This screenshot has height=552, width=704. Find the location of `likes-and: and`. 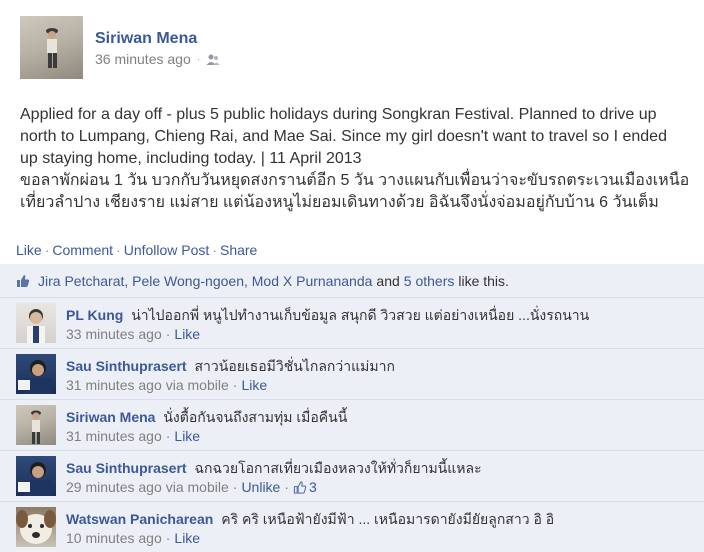

likes-and: and is located at coordinates (388, 280).